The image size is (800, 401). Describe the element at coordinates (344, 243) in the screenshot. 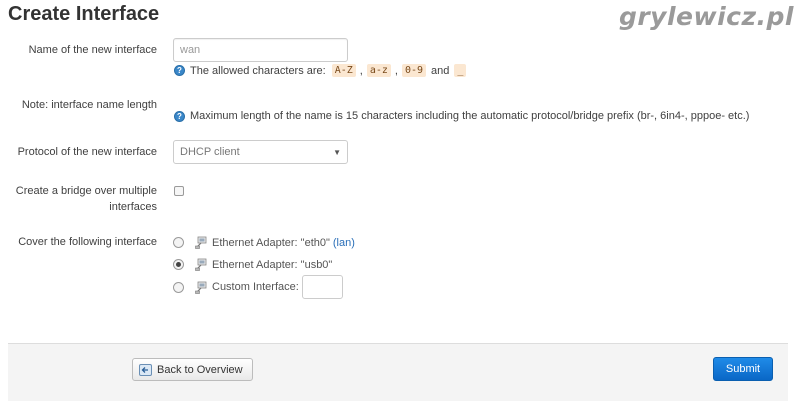

I see `lan-link: (lan)` at that location.